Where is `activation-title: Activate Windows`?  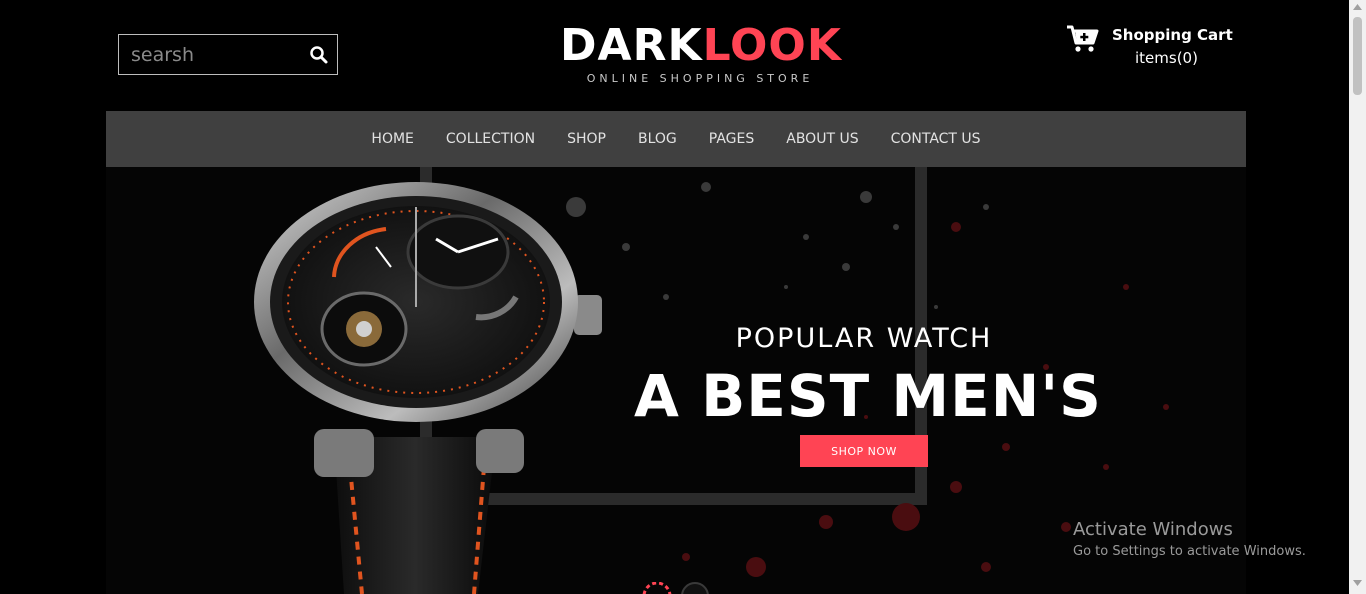
activation-title: Activate Windows is located at coordinates (1153, 529).